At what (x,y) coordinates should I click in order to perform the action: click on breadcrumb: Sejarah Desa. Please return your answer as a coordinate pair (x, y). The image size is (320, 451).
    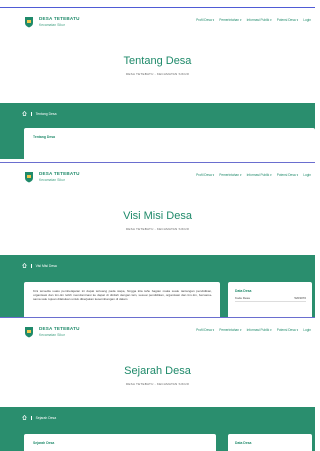
    Looking at the image, I should click on (39, 417).